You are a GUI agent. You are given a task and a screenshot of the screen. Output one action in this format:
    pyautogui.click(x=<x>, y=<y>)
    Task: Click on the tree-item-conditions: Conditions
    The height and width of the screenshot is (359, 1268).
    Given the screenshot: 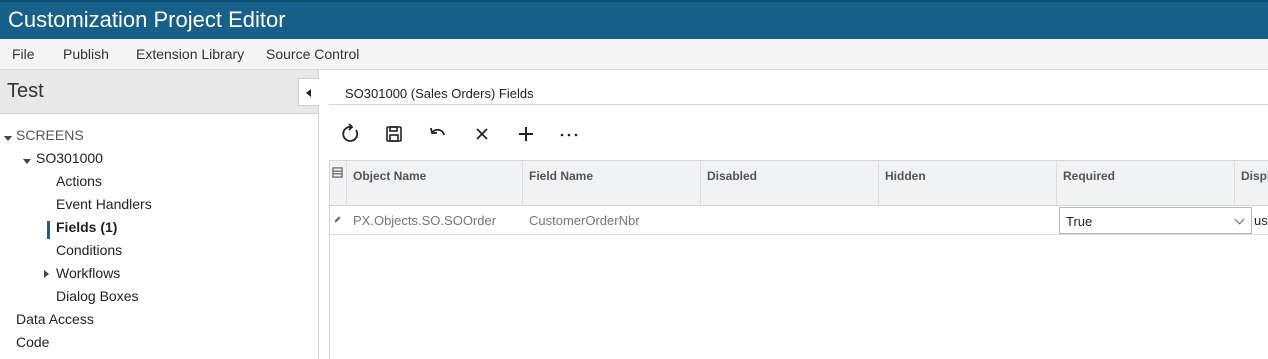 What is the action you would take?
    pyautogui.click(x=89, y=250)
    